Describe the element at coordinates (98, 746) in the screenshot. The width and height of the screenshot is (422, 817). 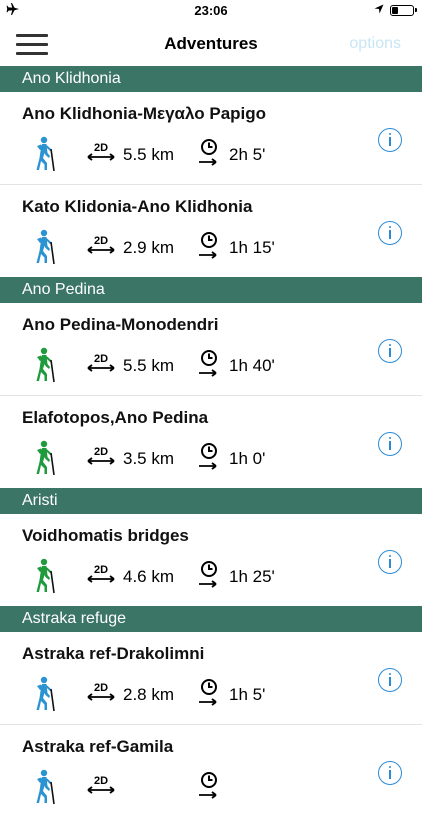
I see `adventure-title: Astraka ref-Gamila` at that location.